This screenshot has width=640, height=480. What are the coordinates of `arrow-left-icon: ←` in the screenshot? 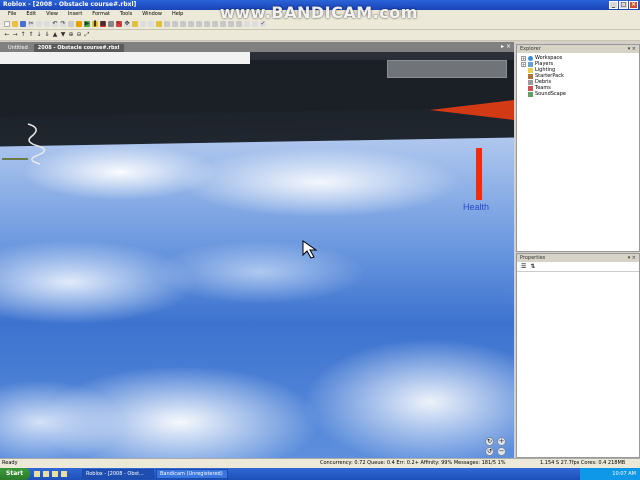 It's located at (7, 35).